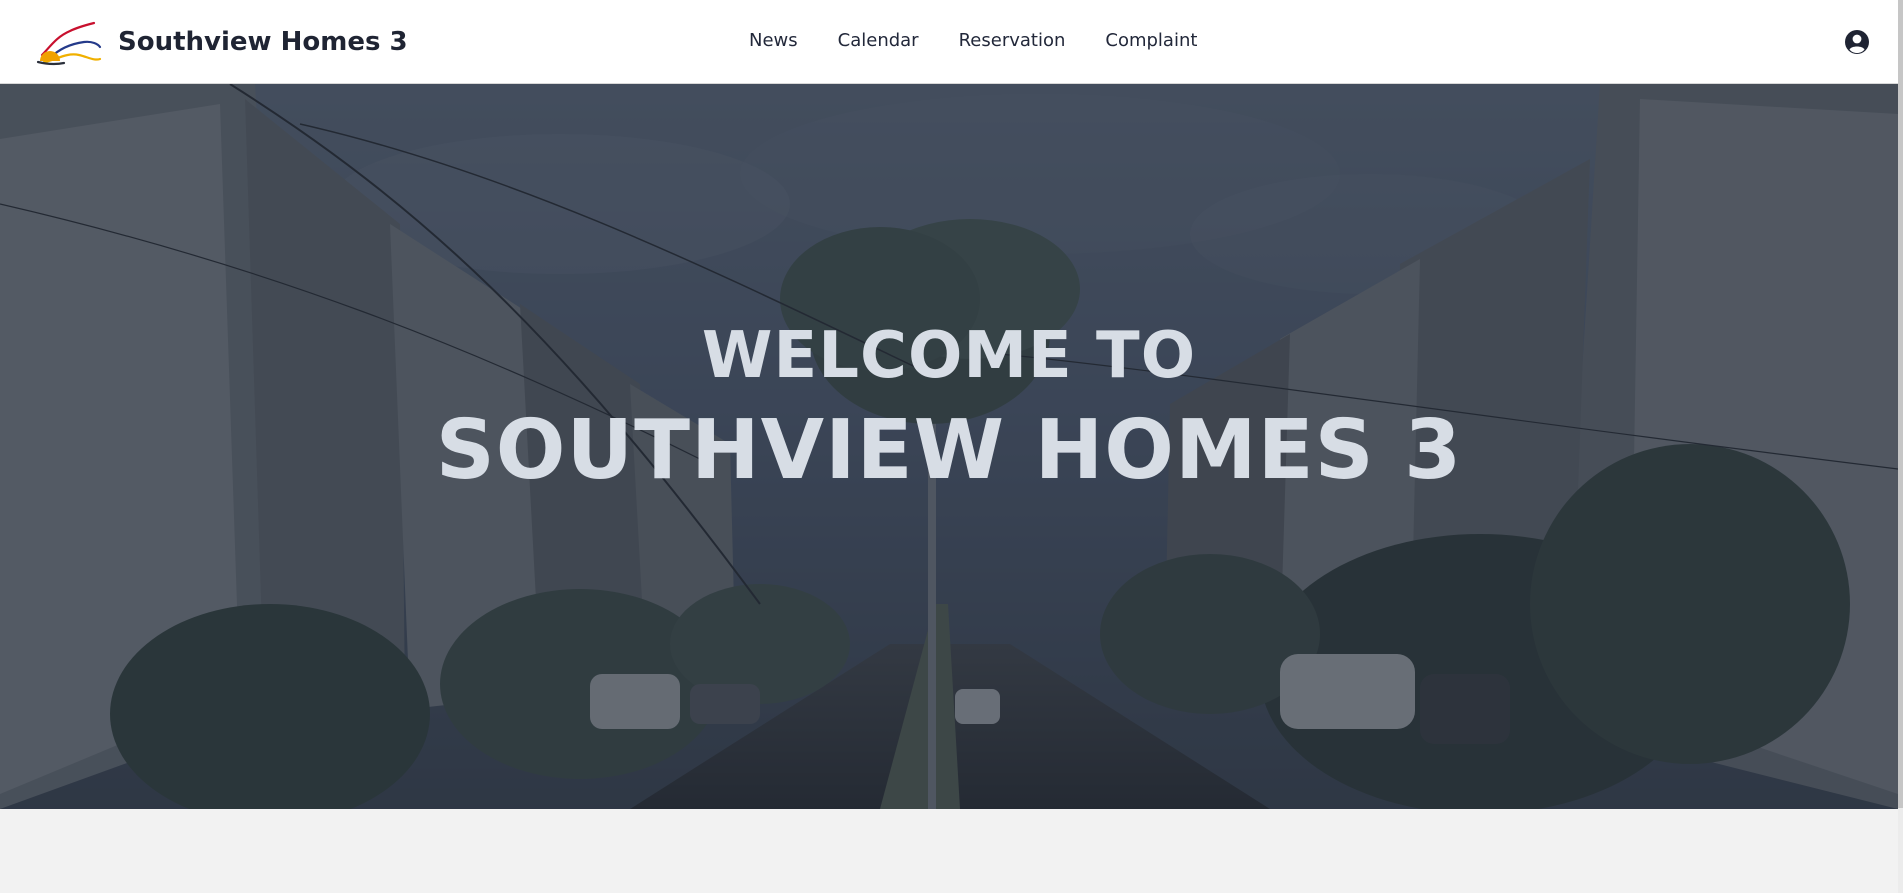 The width and height of the screenshot is (1903, 893). What do you see at coordinates (68, 42) in the screenshot?
I see `logo-icon` at bounding box center [68, 42].